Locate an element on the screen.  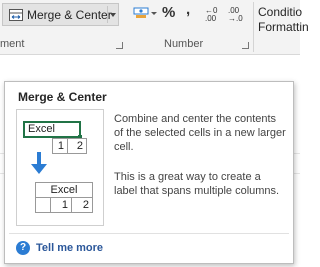
accounting-format-icon is located at coordinates (141, 13).